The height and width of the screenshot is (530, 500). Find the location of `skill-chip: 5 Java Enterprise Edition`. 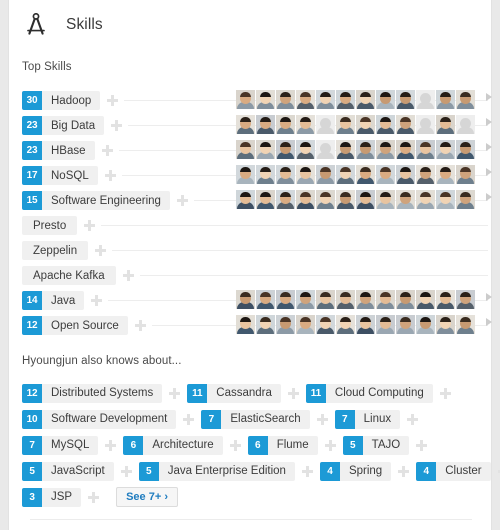

skill-chip: 5 Java Enterprise Edition is located at coordinates (216, 471).